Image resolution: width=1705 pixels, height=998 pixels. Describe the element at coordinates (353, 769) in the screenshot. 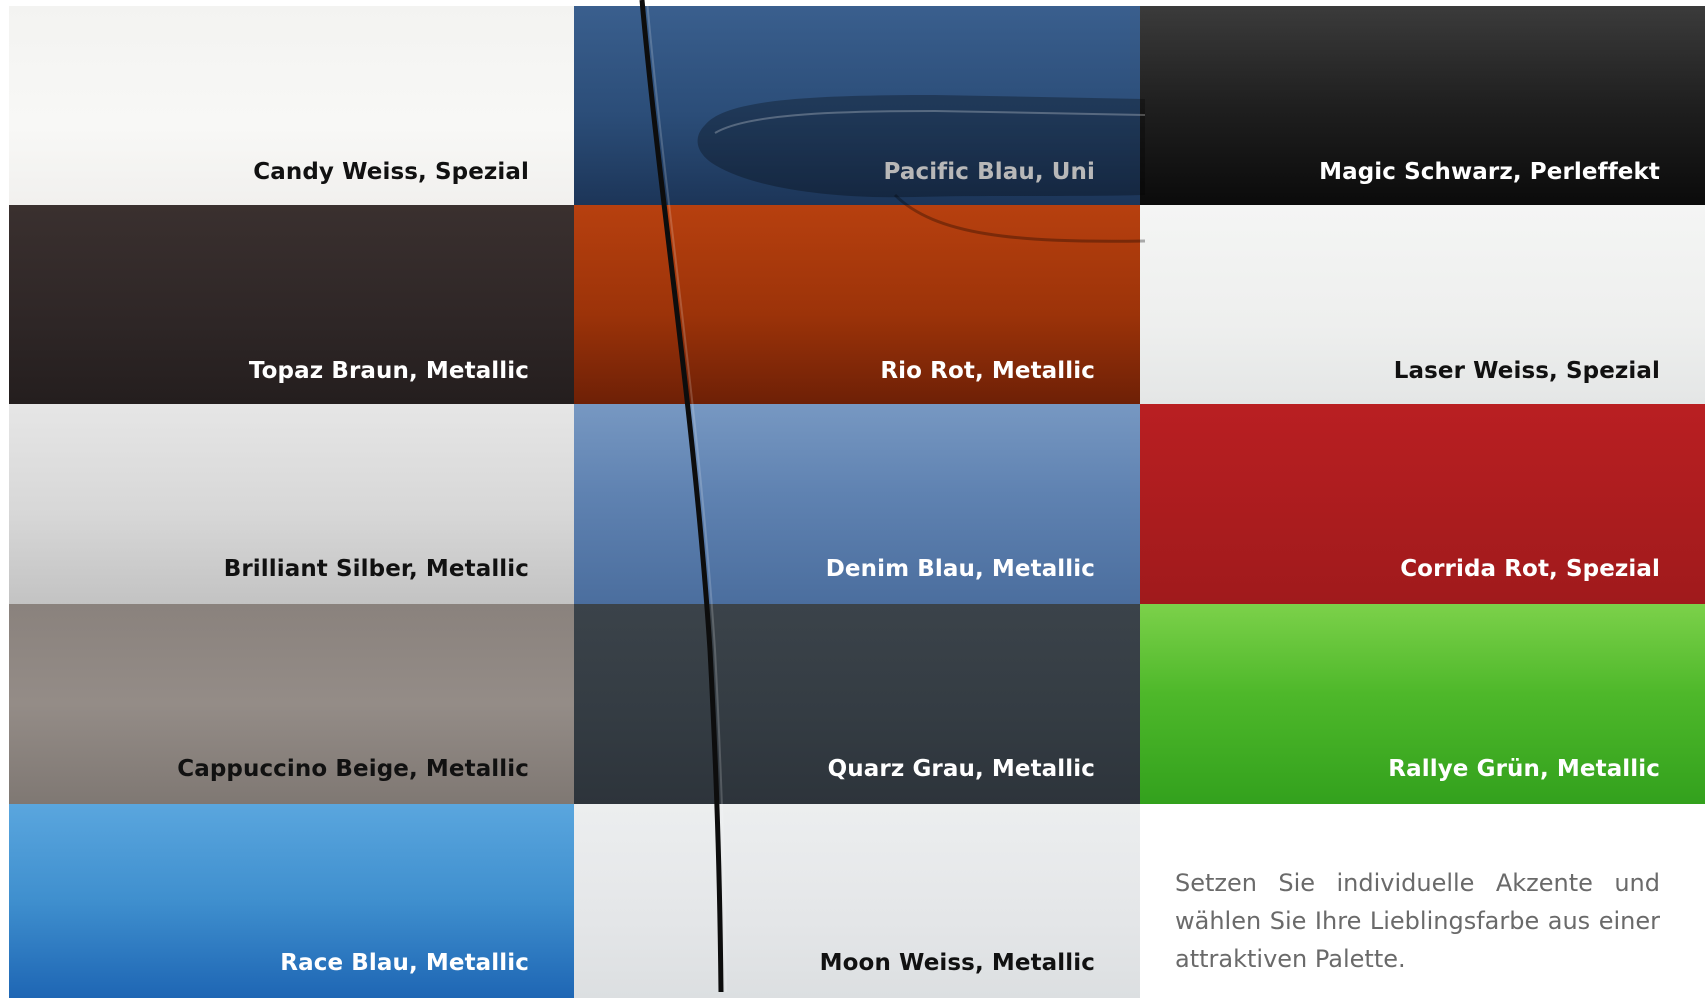

I see `swatch-label: Cappuccino Beige, Metallic` at that location.